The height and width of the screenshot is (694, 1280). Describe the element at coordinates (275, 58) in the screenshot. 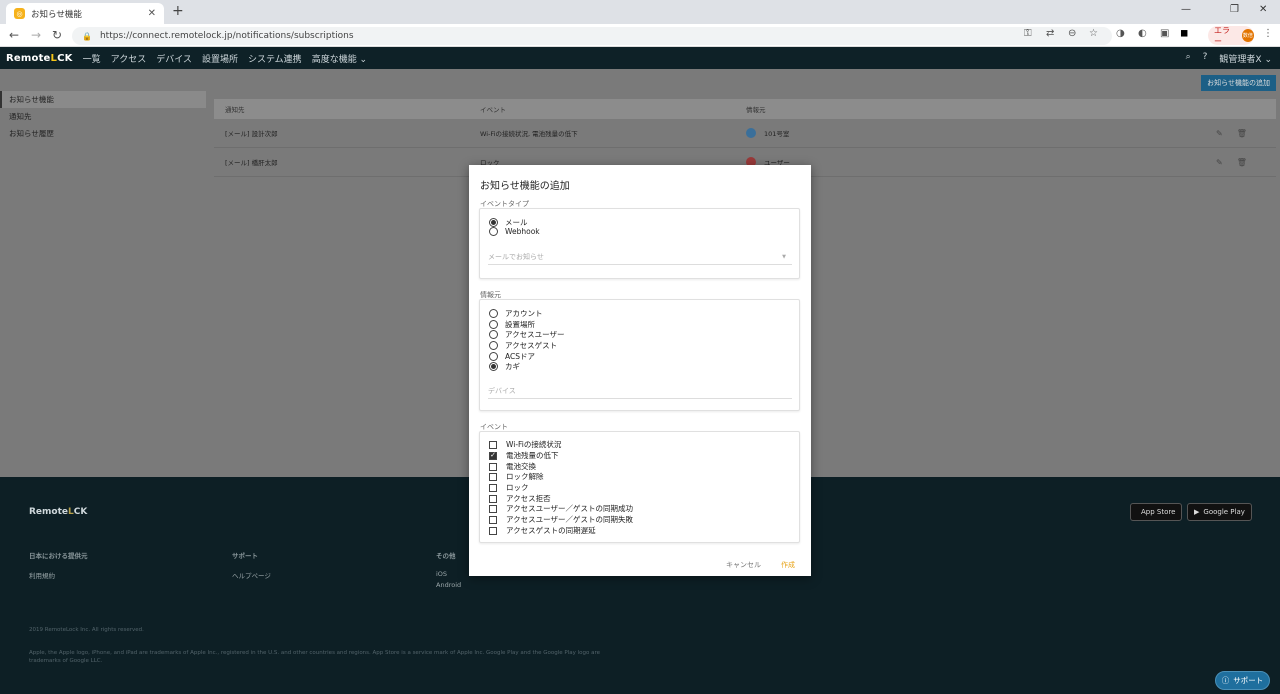

I see `nav-item-integrations: システム連携` at that location.